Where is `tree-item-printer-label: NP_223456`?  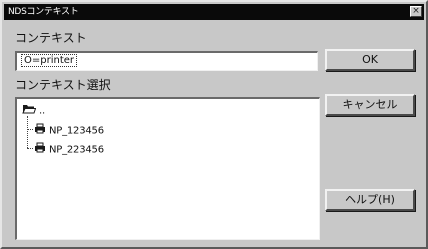
tree-item-printer-label: NP_223456 is located at coordinates (76, 150).